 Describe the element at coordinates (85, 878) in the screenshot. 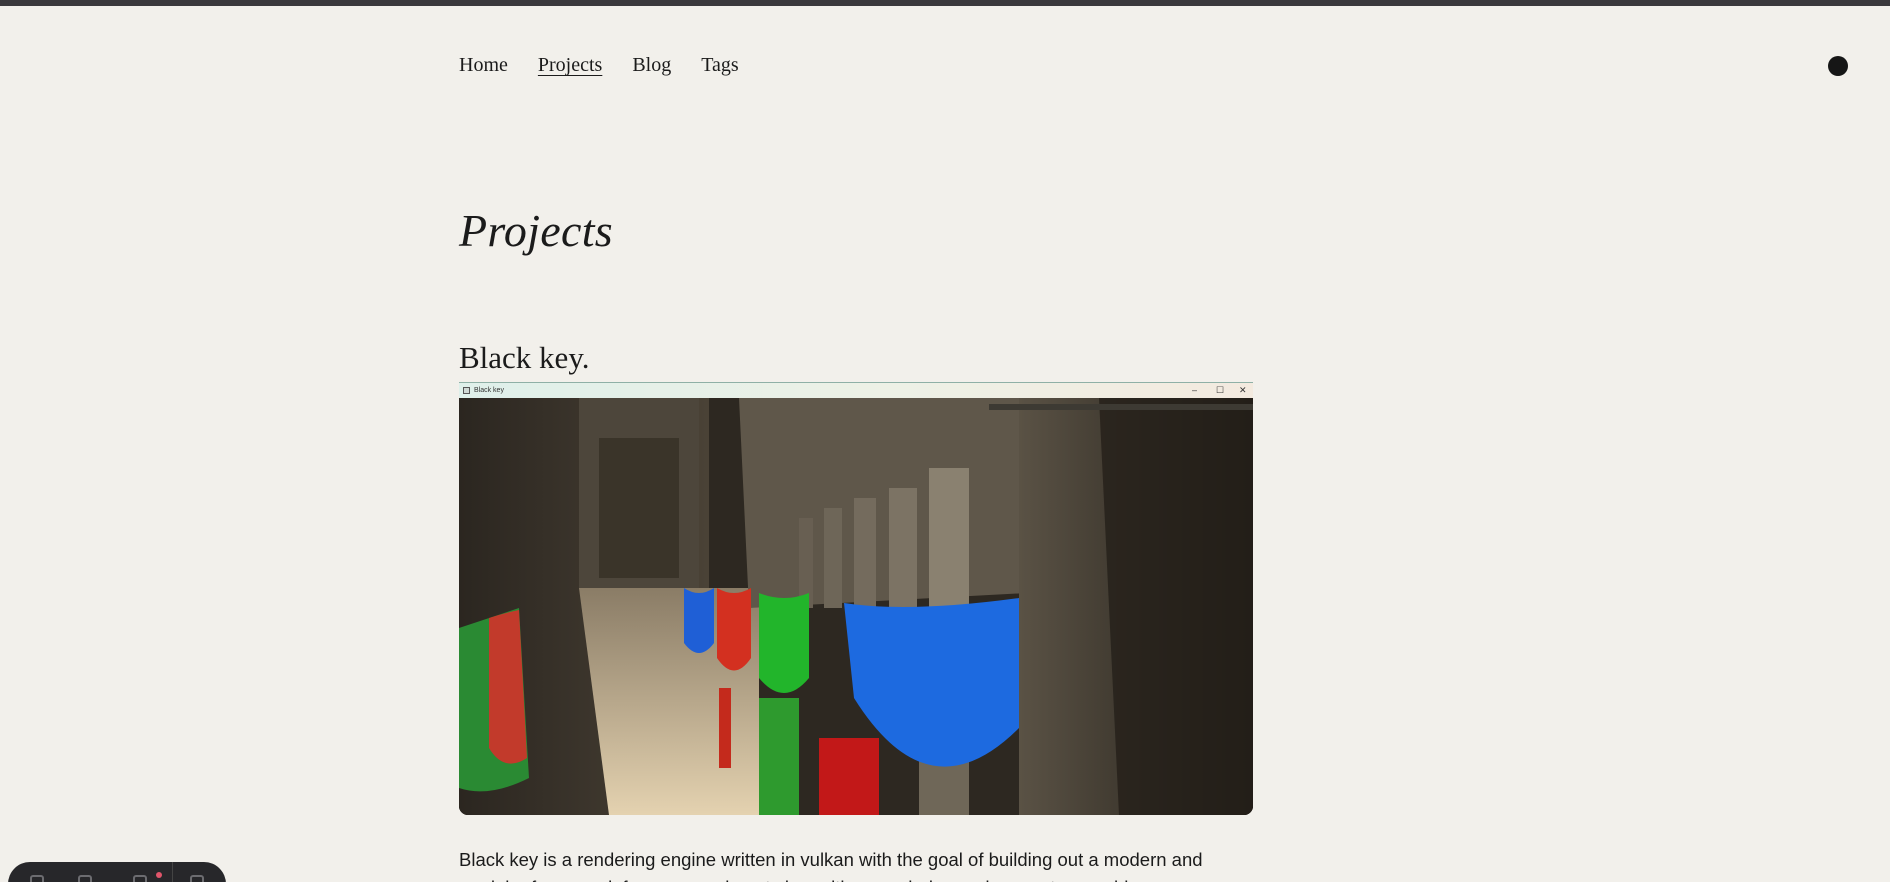

I see `dock-settings-icon` at that location.